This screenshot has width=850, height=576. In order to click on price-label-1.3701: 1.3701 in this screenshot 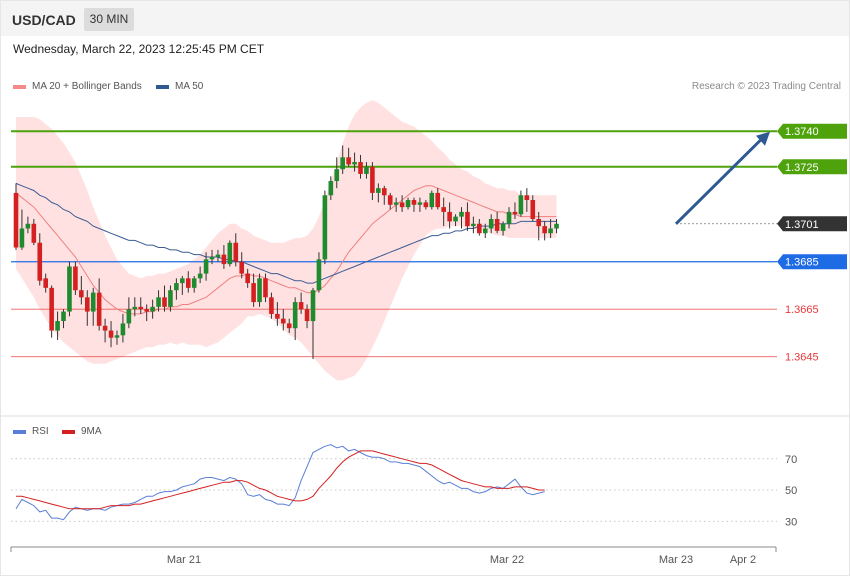, I will do `click(802, 225)`.